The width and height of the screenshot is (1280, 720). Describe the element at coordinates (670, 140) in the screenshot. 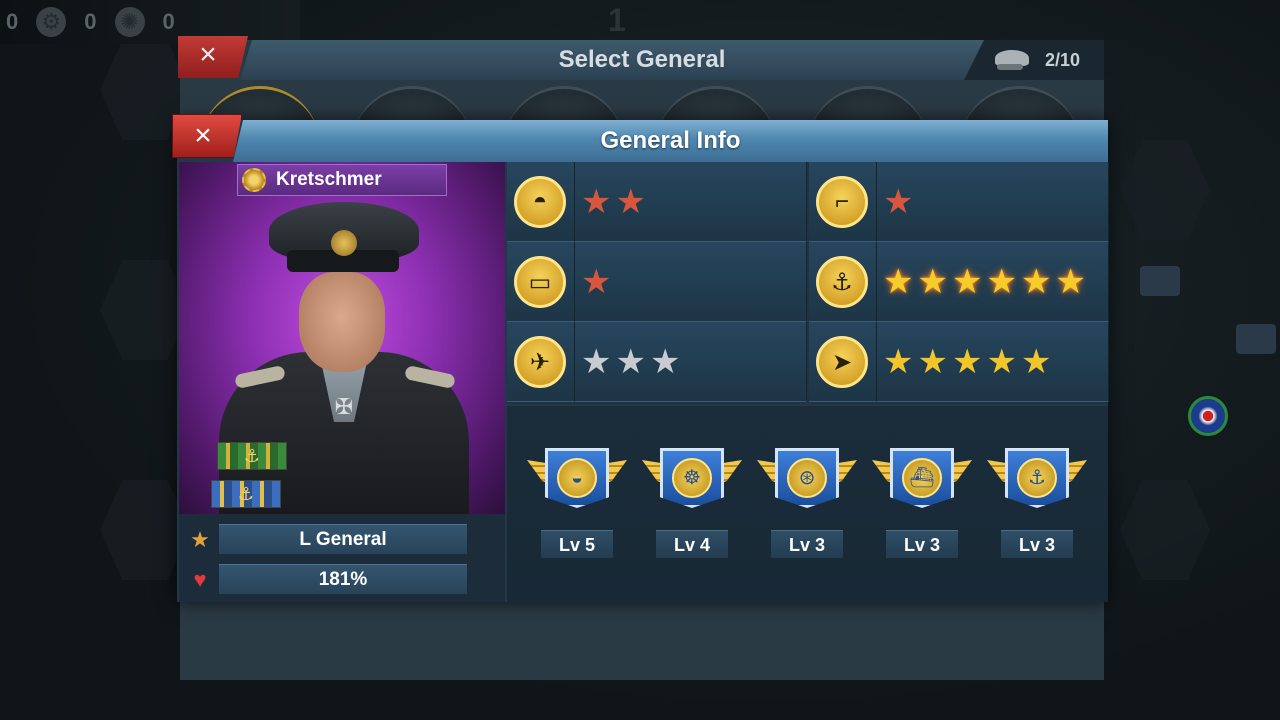

I see `general-info-title: General Info` at that location.